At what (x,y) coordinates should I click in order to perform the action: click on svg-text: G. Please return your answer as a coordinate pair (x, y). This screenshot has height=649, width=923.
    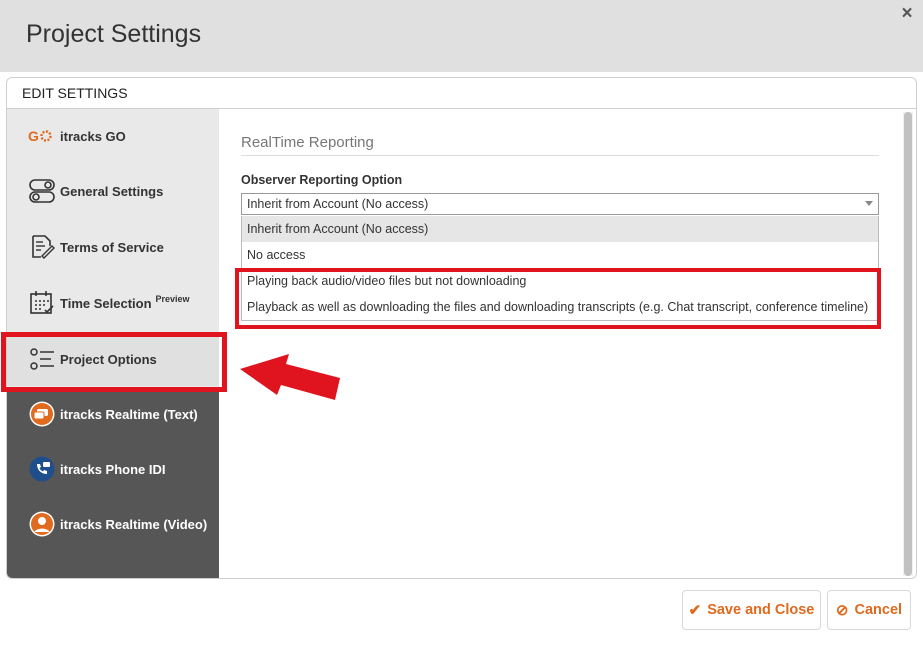
    Looking at the image, I should click on (33, 136).